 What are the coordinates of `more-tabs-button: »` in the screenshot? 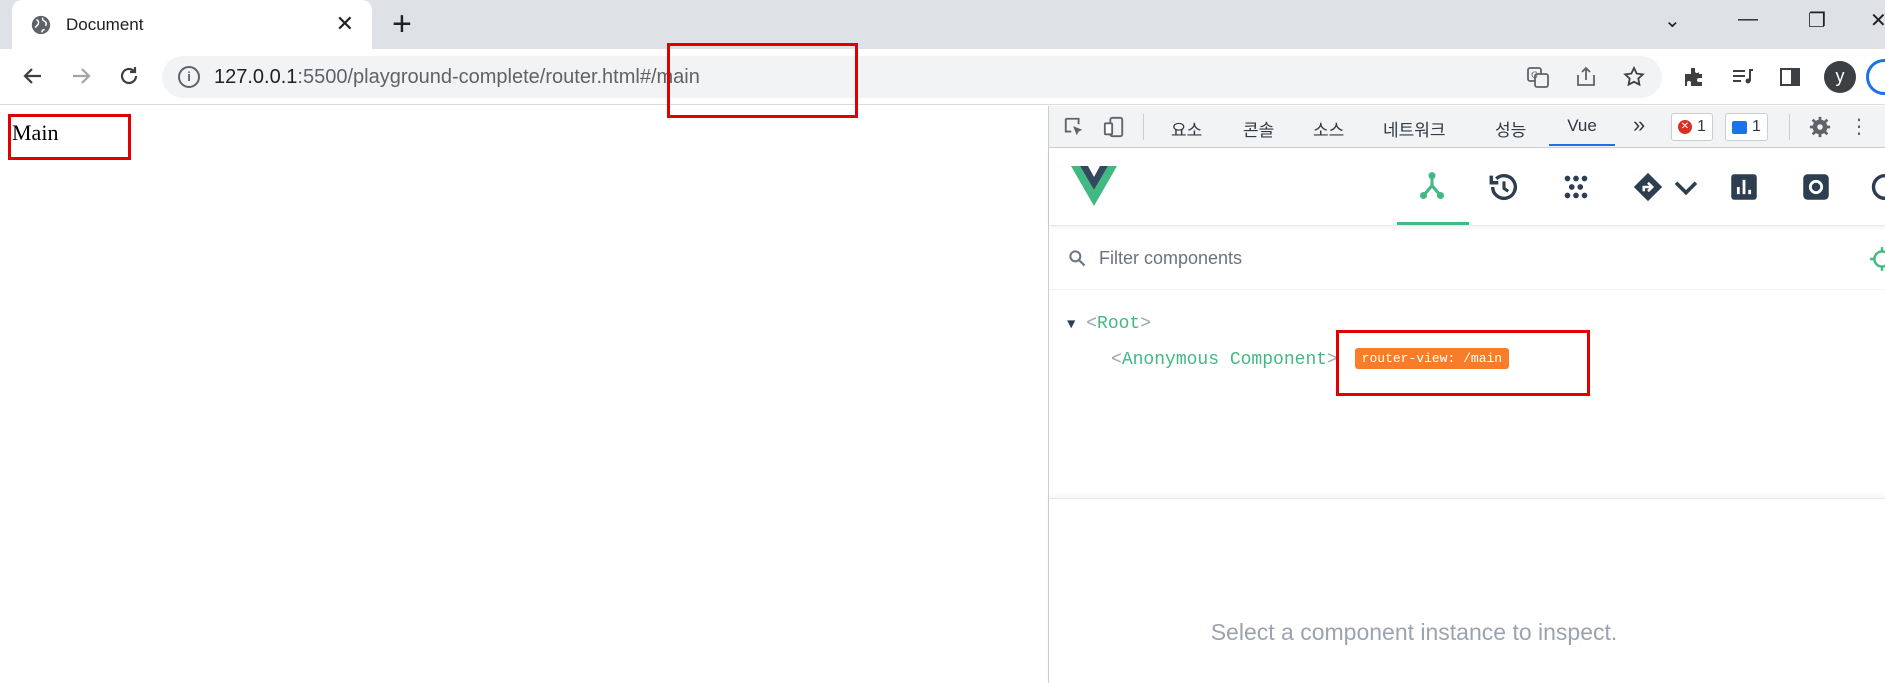 It's located at (1639, 125).